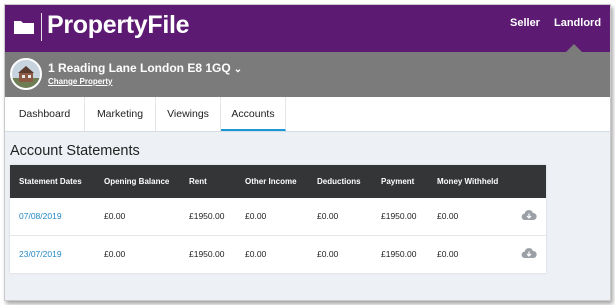  I want to click on folder-icon, so click(24, 27).